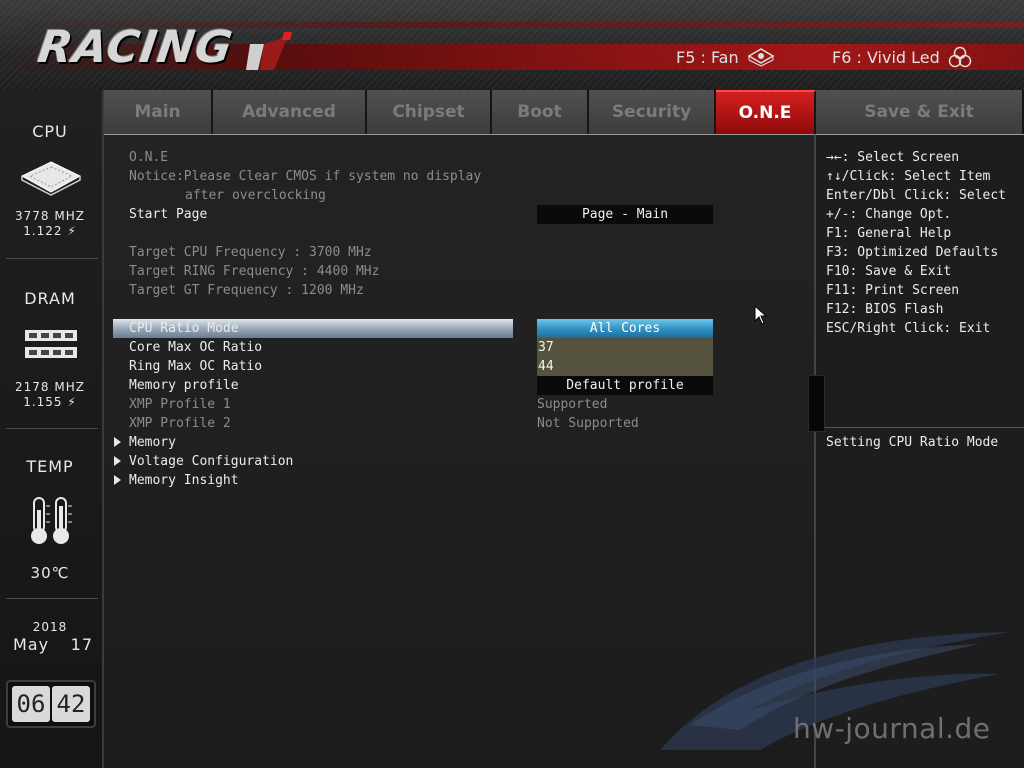 This screenshot has height=768, width=1024. I want to click on date-day-month: May 17, so click(53, 644).